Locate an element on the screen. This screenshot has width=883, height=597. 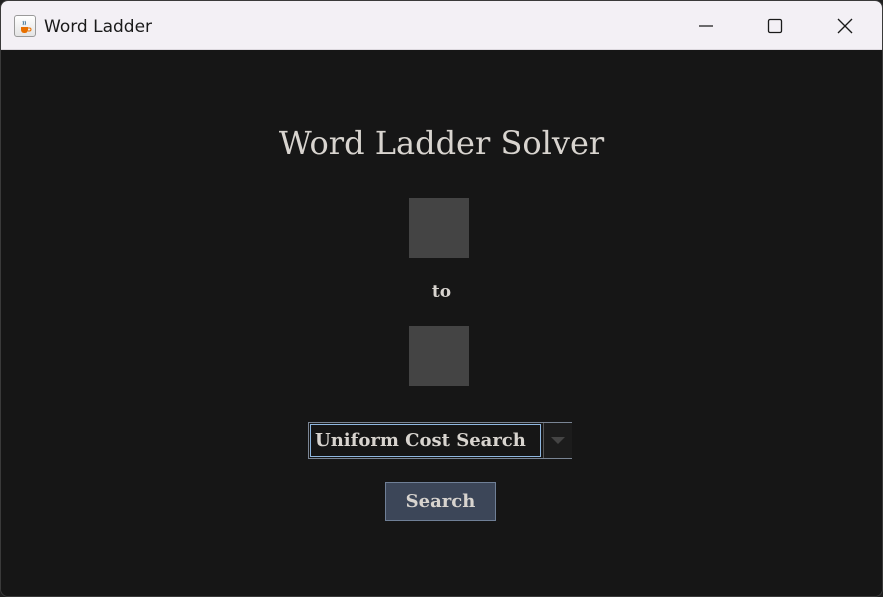
minimize-icon is located at coordinates (706, 26).